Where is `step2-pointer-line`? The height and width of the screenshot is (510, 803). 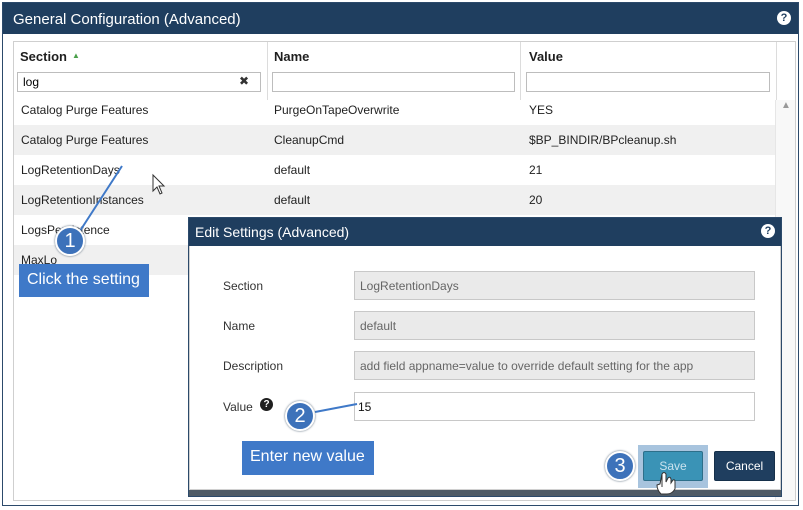
step2-pointer-line is located at coordinates (336, 408).